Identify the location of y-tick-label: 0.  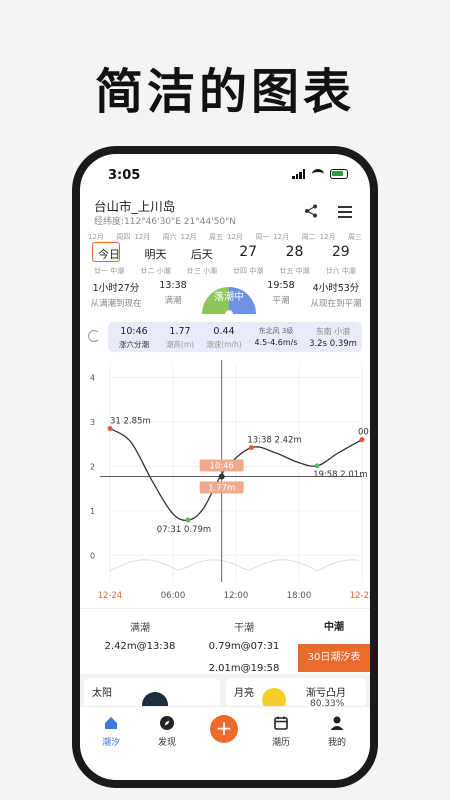
(92, 555).